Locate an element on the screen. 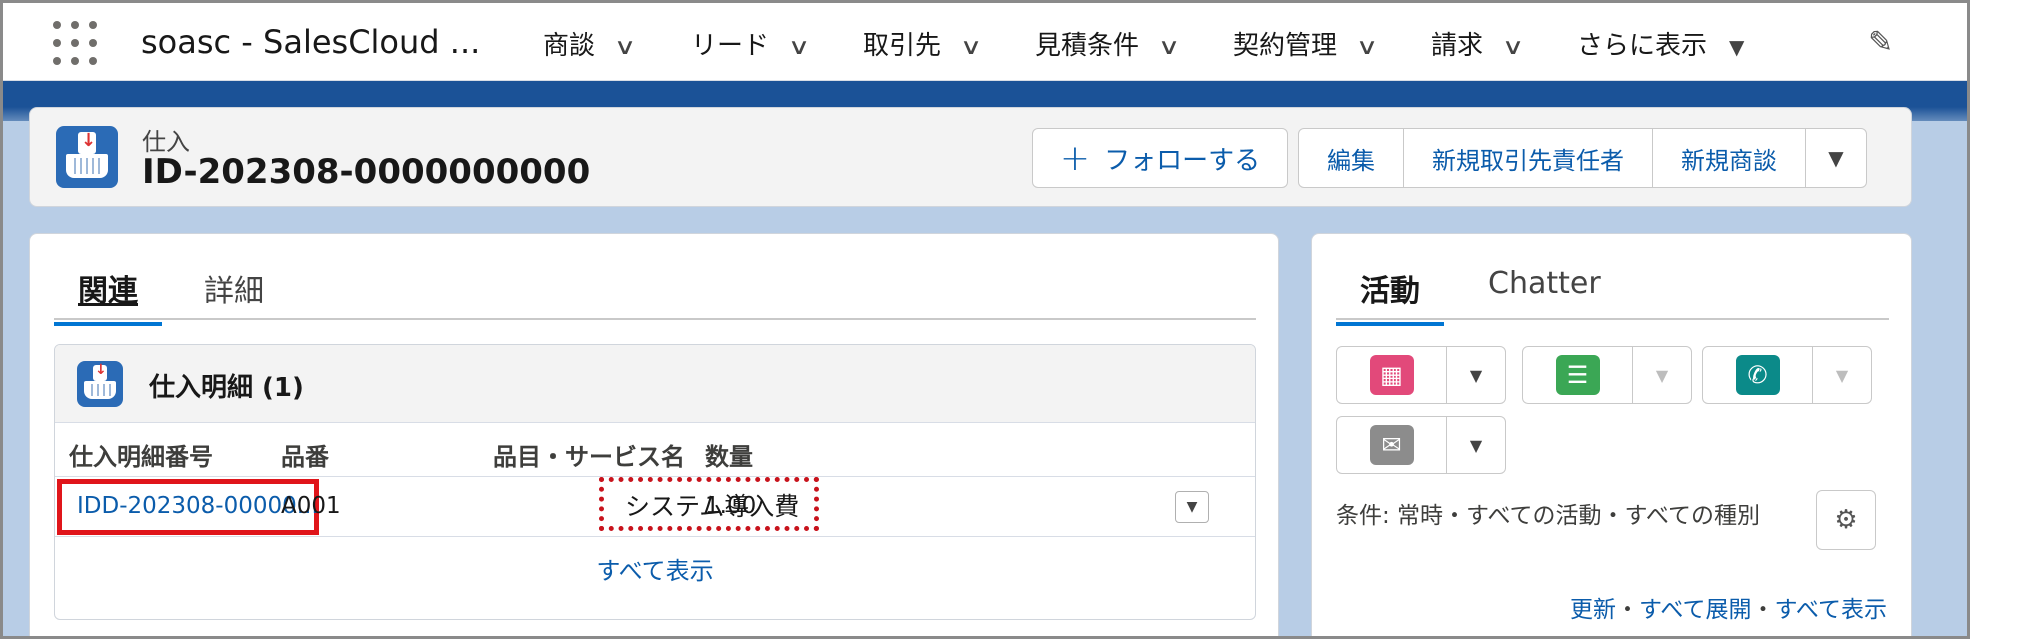 The image size is (2027, 639). log-call-button-group: ✆ ▼ is located at coordinates (1787, 375).